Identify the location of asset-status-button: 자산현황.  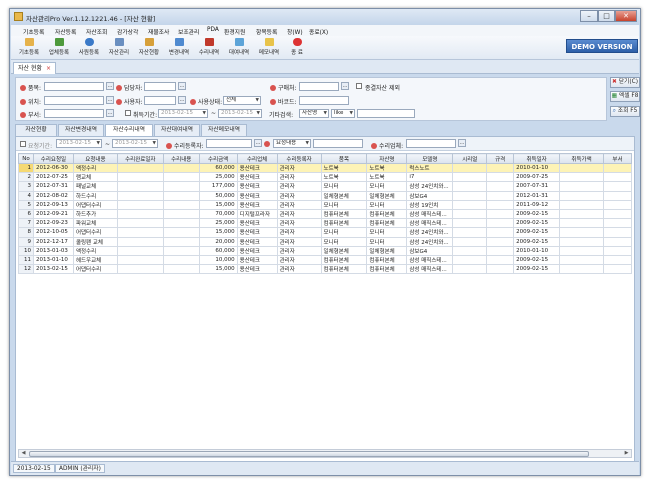
(149, 48).